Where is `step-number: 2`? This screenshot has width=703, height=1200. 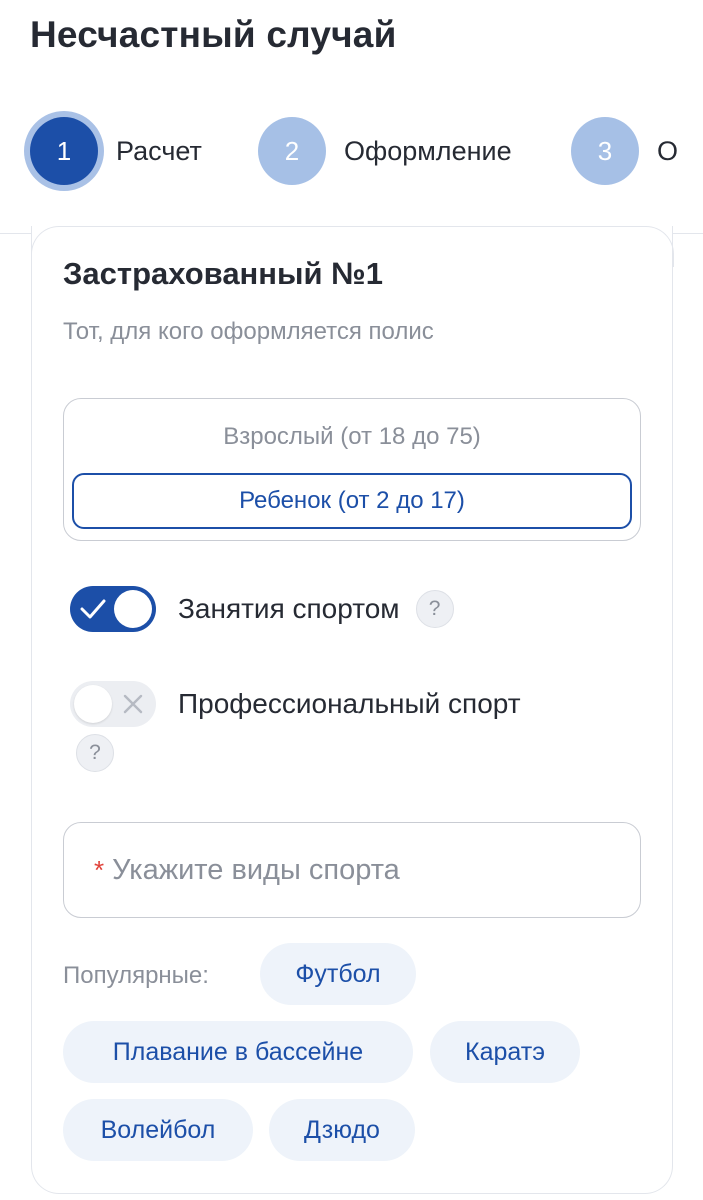 step-number: 2 is located at coordinates (292, 151).